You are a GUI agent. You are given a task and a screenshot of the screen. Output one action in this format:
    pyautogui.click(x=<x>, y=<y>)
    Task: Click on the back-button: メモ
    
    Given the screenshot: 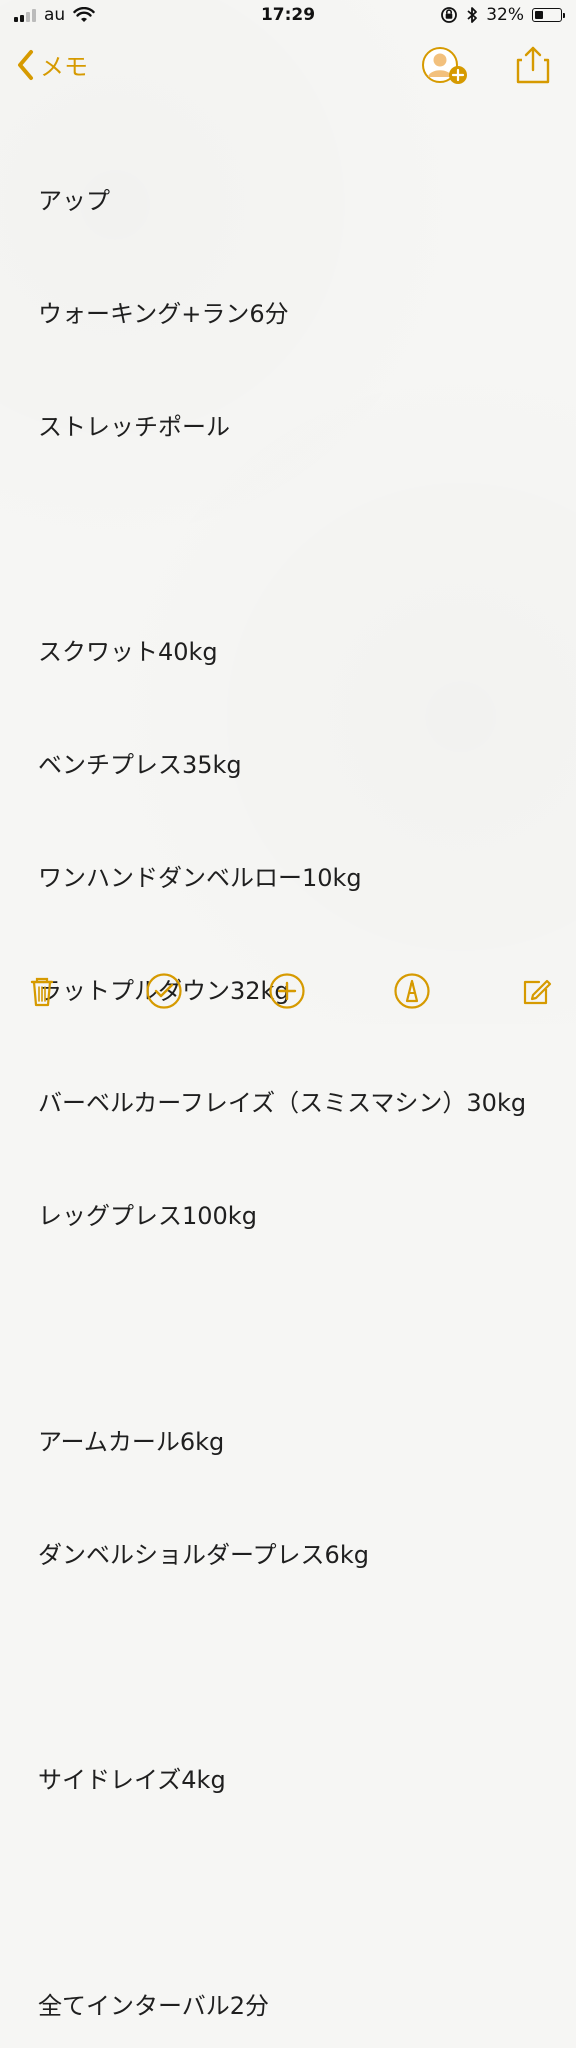 What is the action you would take?
    pyautogui.click(x=51, y=64)
    